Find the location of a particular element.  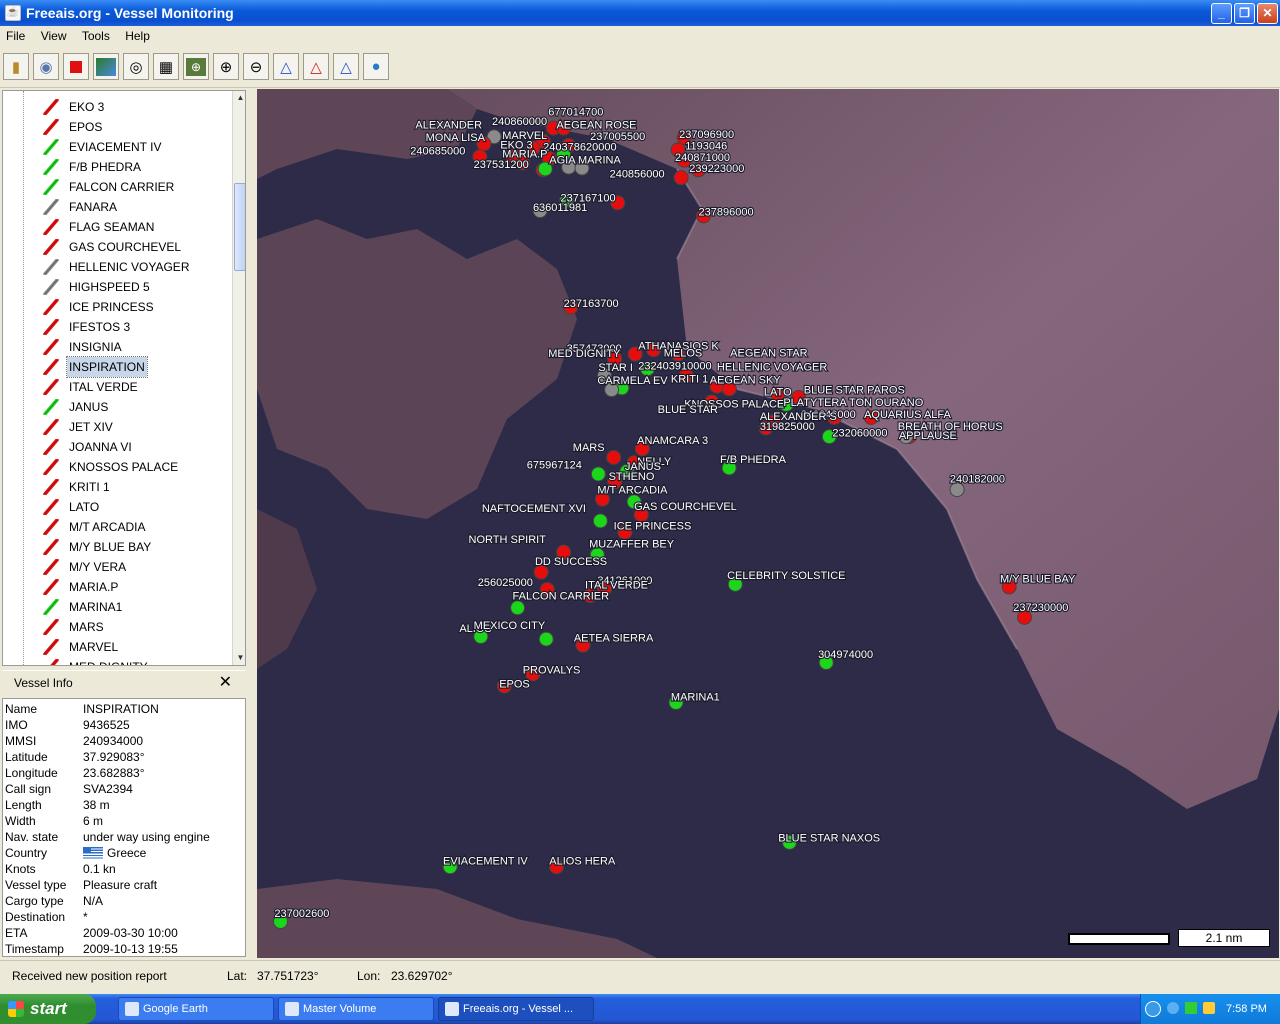

info-key: Cargo type is located at coordinates (34, 901).